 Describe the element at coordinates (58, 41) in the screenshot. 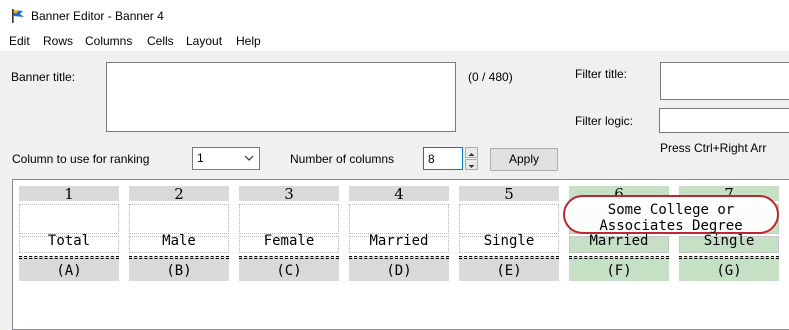

I see `menu-rows: Rows` at that location.